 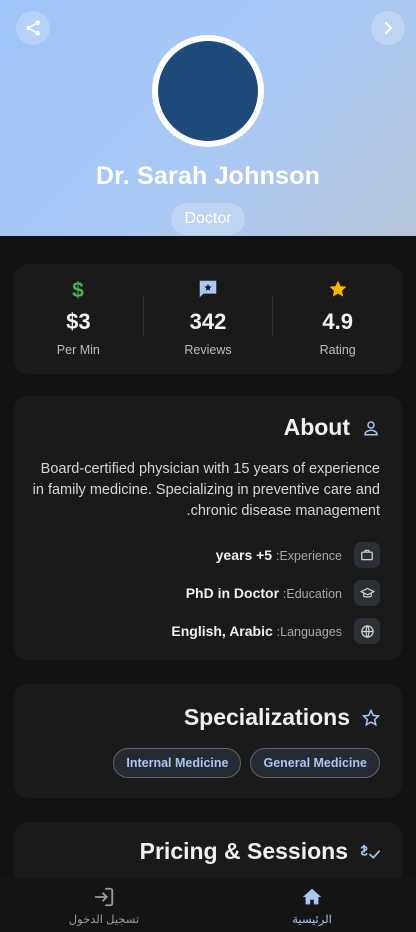 What do you see at coordinates (308, 556) in the screenshot?
I see `experience-key: :Experience` at bounding box center [308, 556].